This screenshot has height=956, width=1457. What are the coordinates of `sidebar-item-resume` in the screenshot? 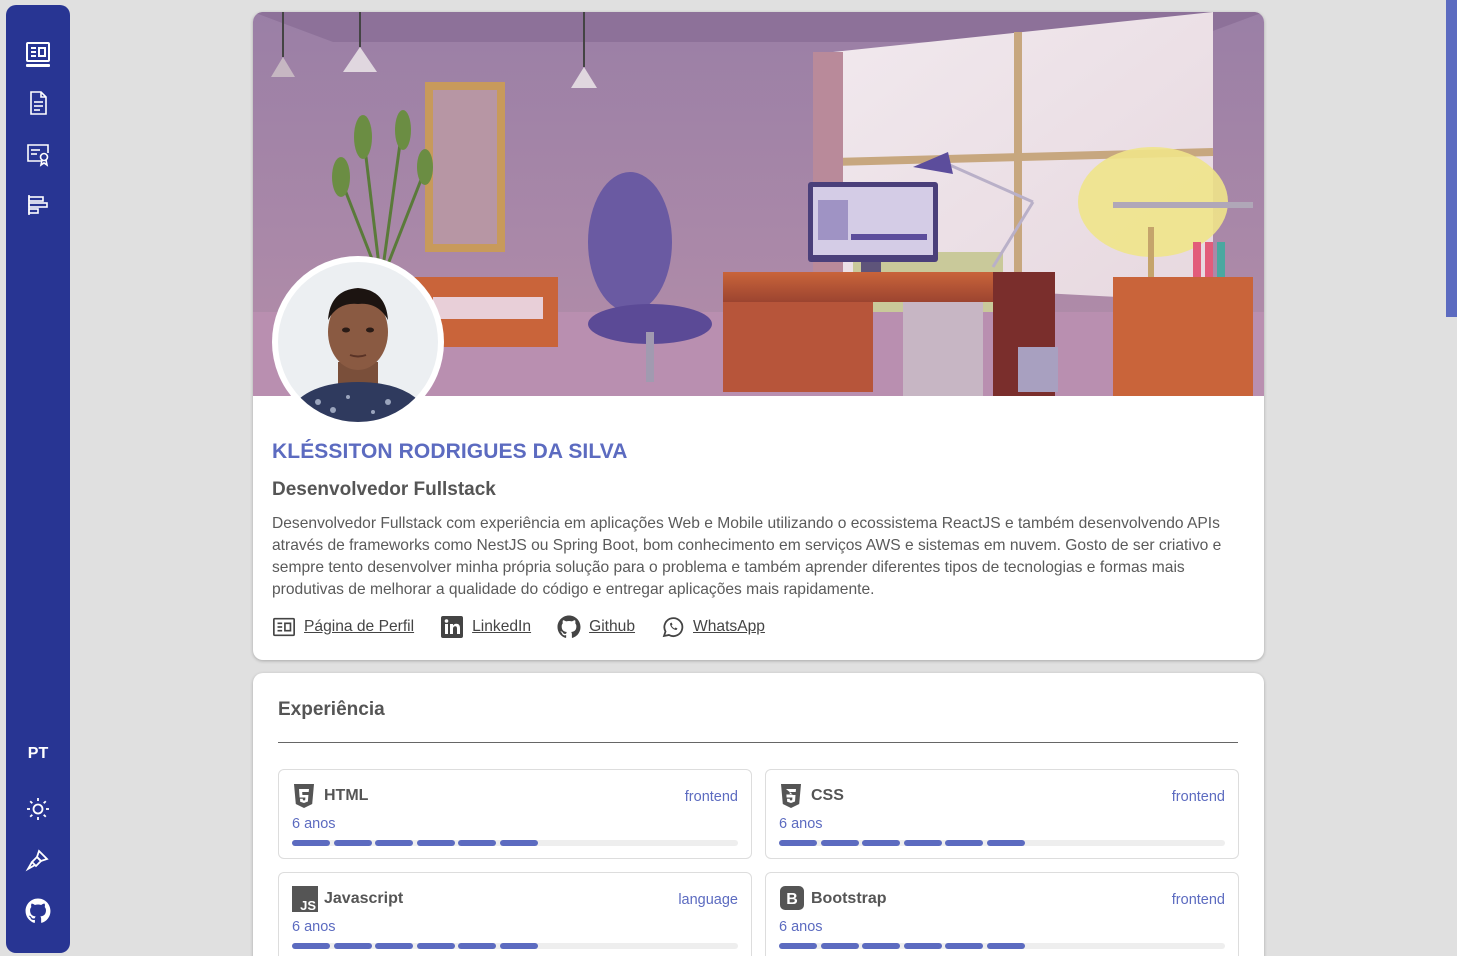 It's located at (38, 103).